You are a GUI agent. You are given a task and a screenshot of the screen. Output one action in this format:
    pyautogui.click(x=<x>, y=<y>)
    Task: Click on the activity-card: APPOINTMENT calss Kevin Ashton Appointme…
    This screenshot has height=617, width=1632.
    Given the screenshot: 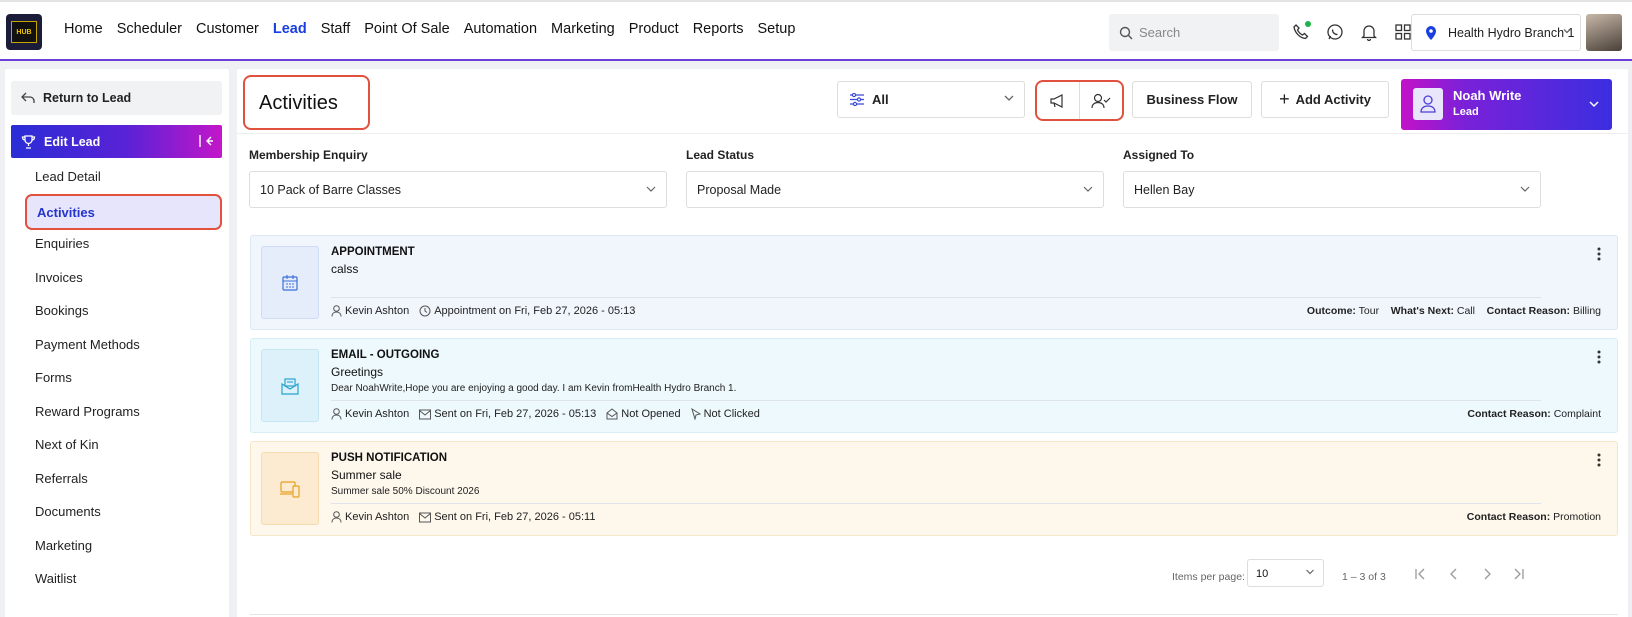 What is the action you would take?
    pyautogui.click(x=934, y=282)
    